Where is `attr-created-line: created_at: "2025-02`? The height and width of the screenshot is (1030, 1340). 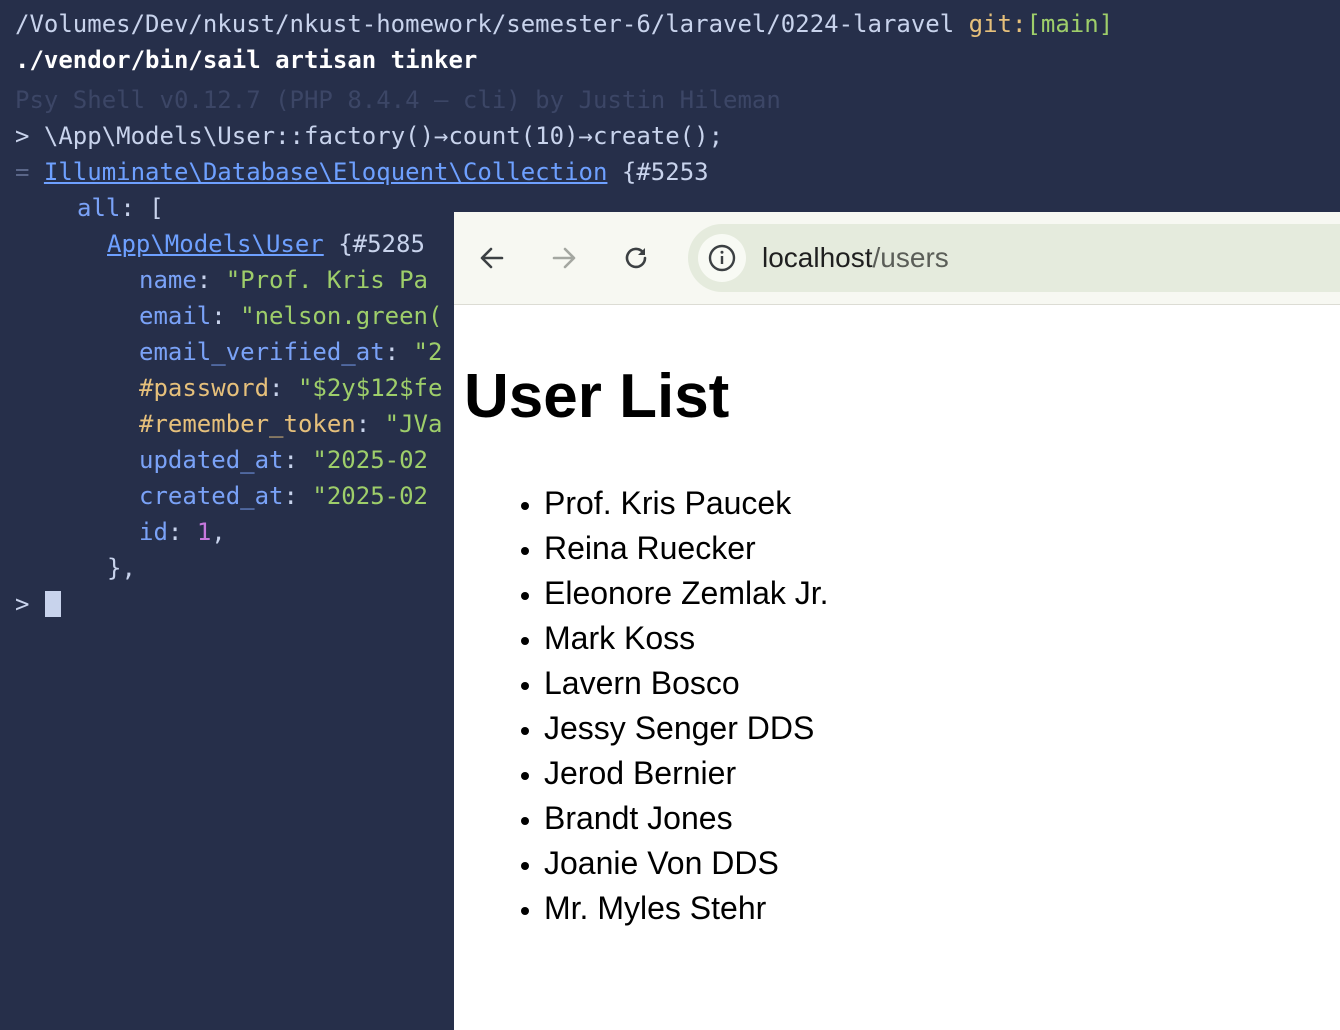
attr-created-line: created_at: "2025-02 is located at coordinates (283, 496).